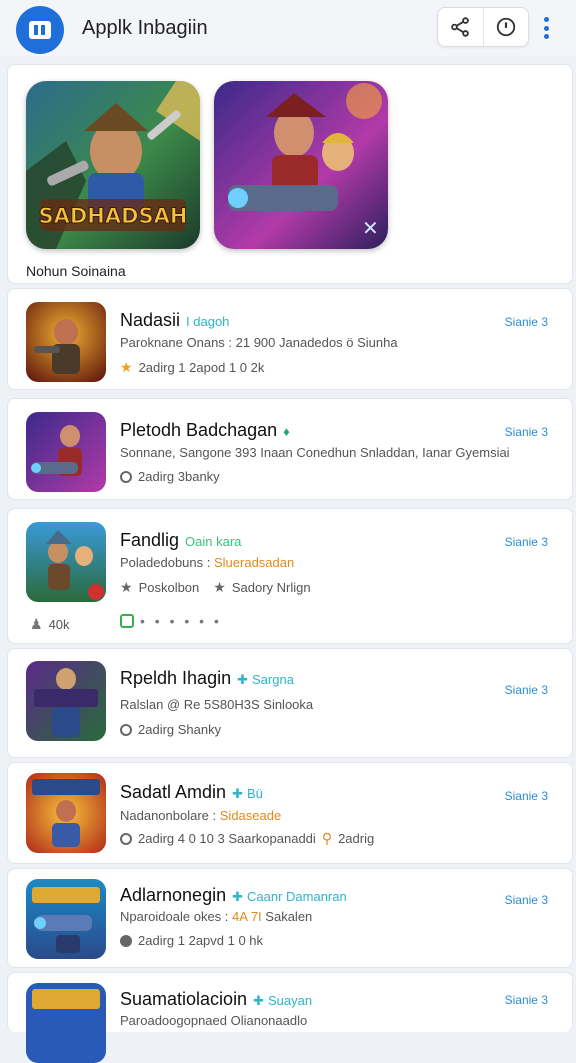 The image size is (576, 1063). What do you see at coordinates (191, 940) in the screenshot?
I see `app-meta: 2adirg 1 2apvd 1 0 hk` at bounding box center [191, 940].